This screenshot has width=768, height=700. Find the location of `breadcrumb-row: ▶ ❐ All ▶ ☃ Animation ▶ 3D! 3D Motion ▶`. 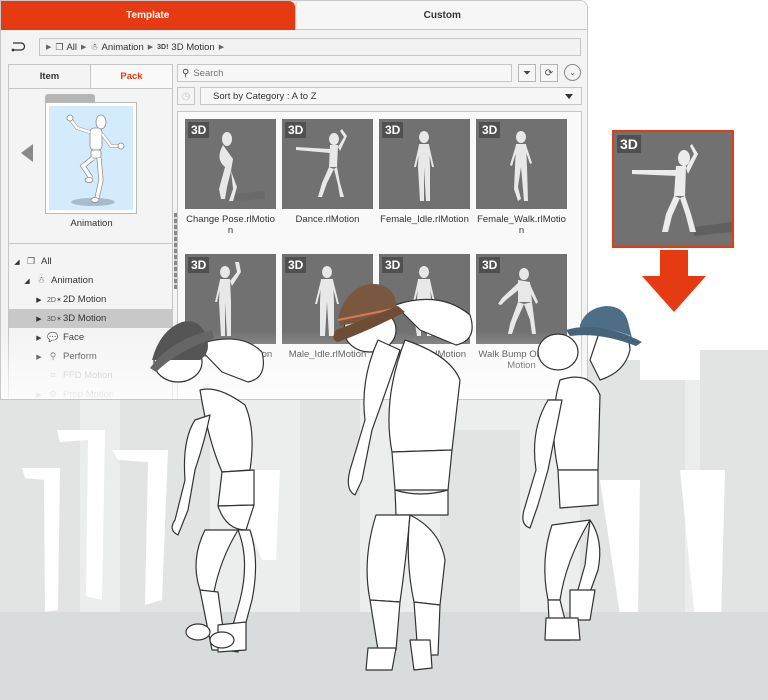

breadcrumb-row: ▶ ❐ All ▶ ☃ Animation ▶ 3D! 3D Motion ▶ is located at coordinates (294, 47).